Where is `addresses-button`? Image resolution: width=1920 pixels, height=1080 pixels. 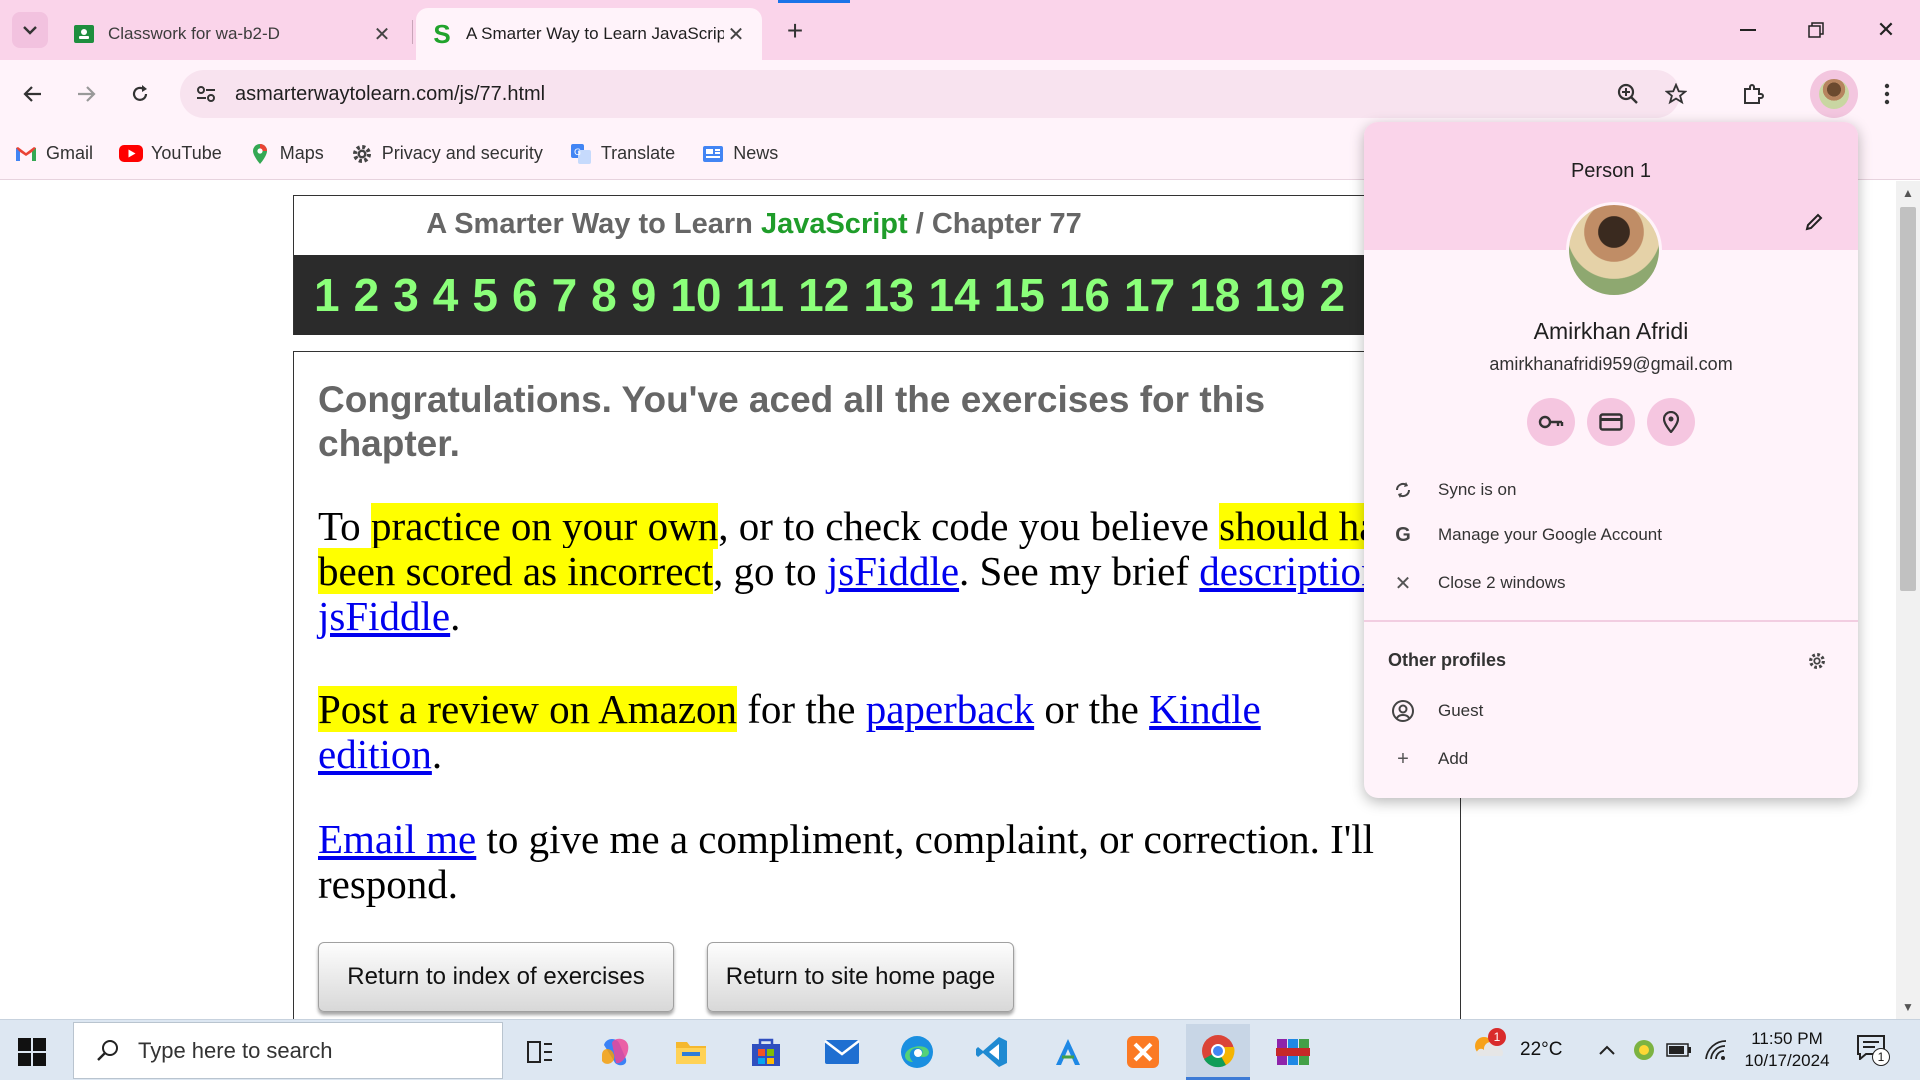
addresses-button is located at coordinates (1671, 422).